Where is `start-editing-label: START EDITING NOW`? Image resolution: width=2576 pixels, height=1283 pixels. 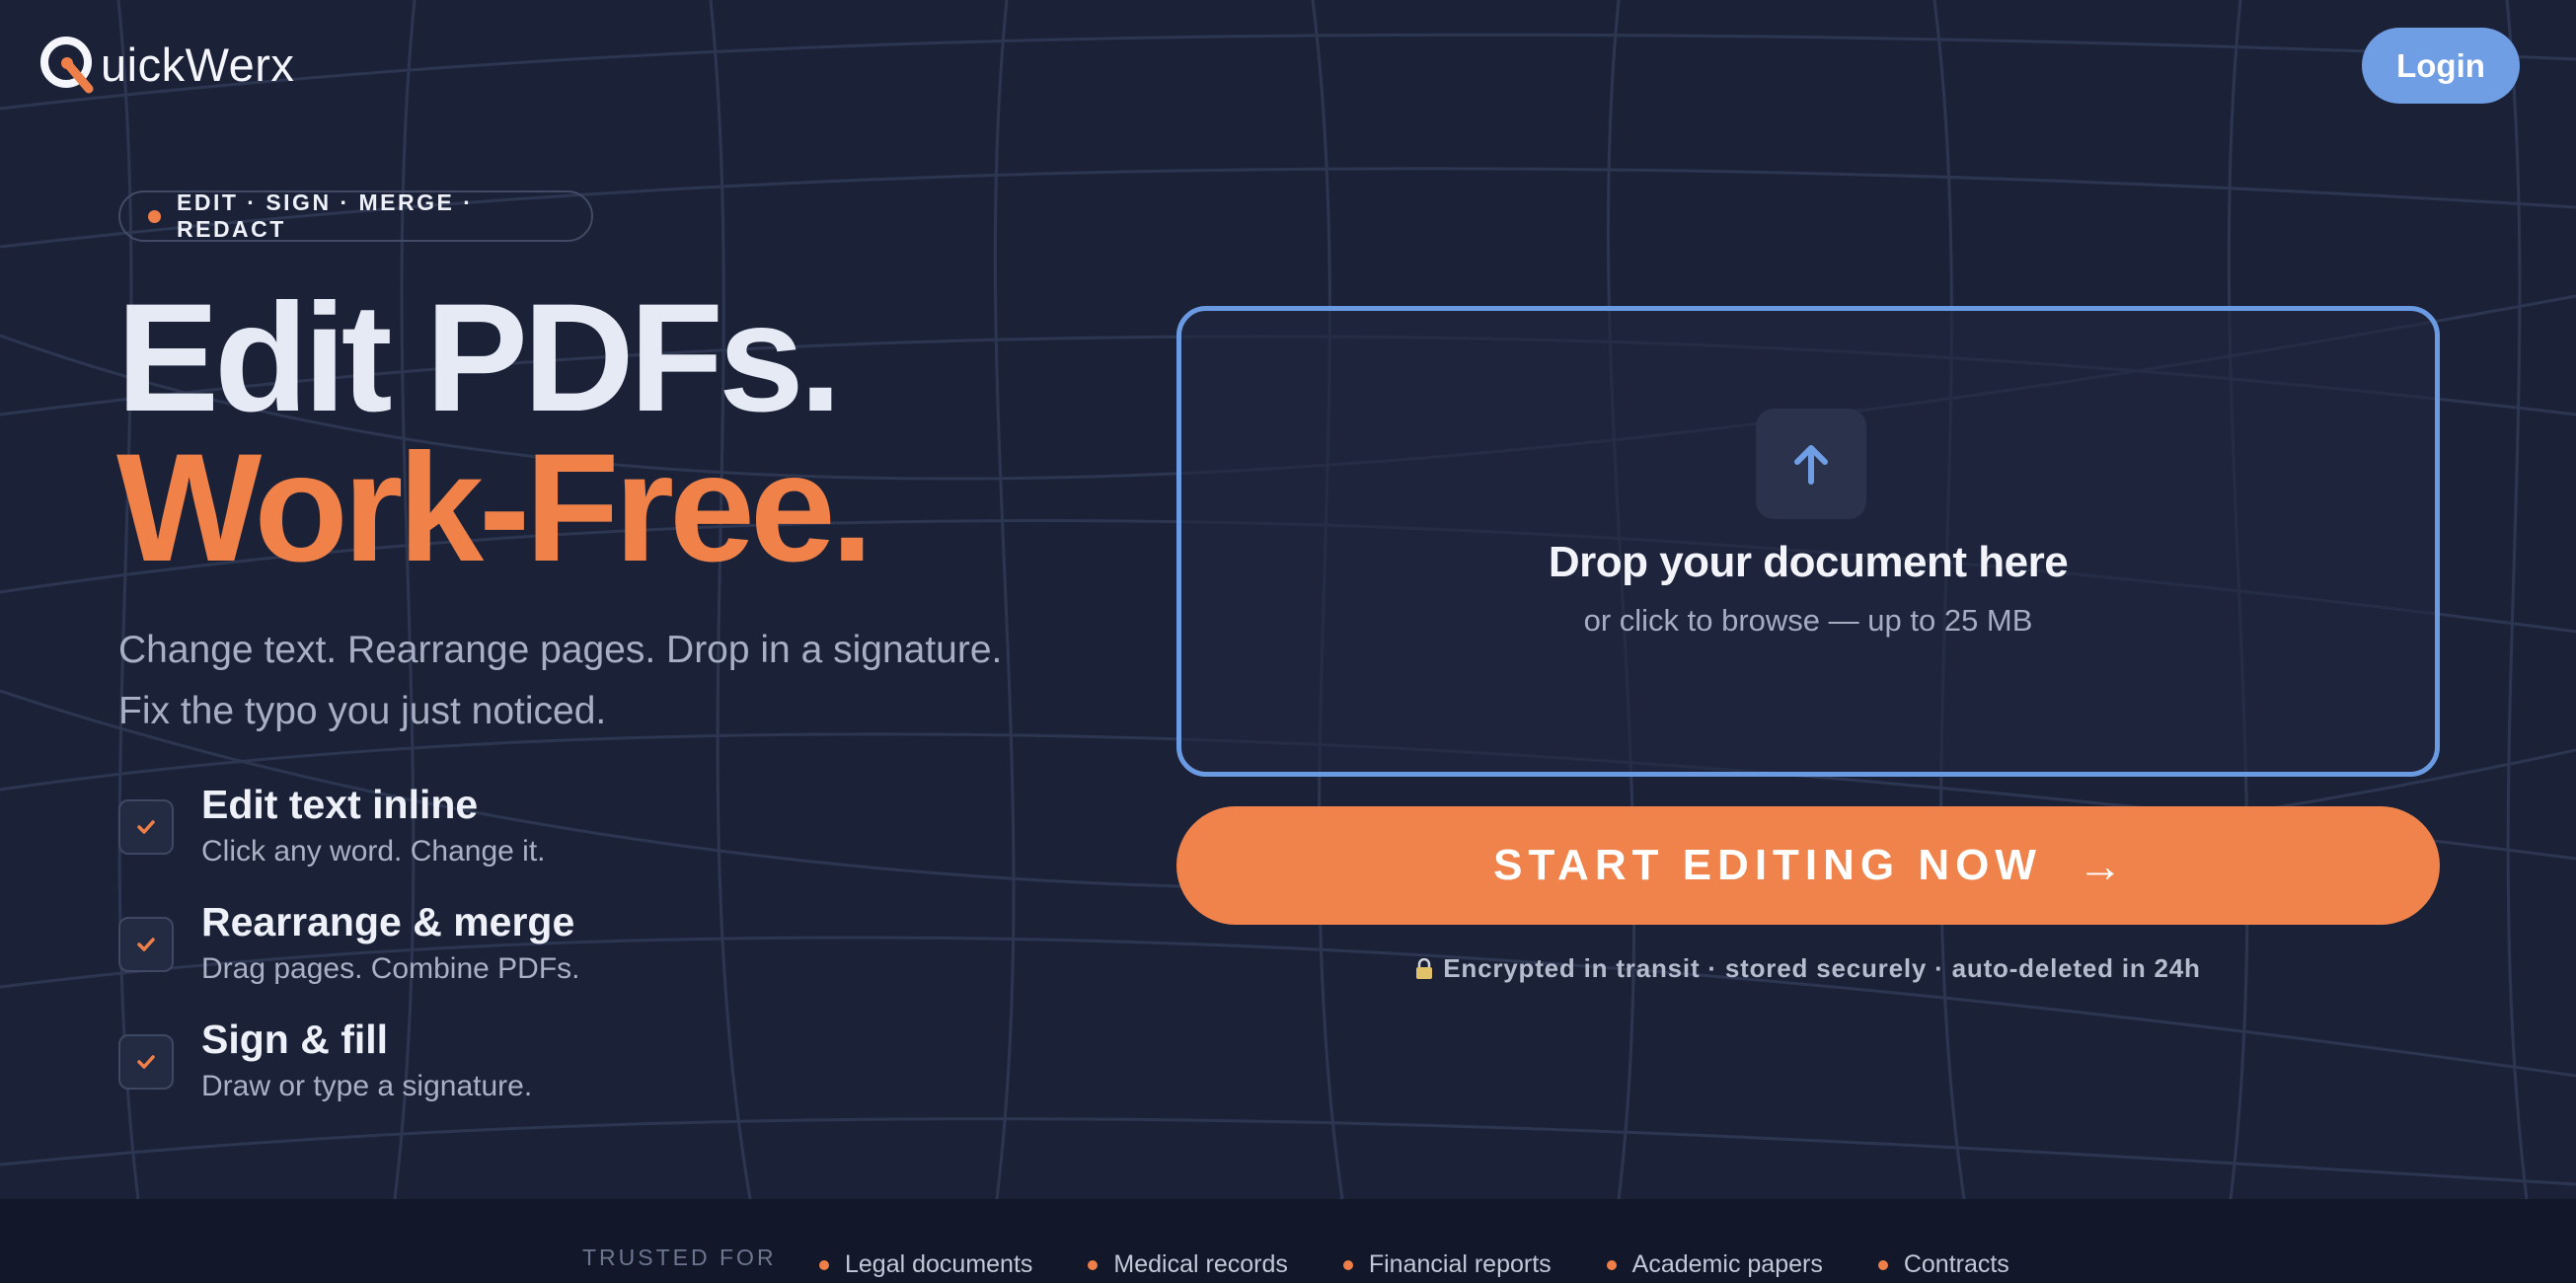
start-editing-label: START EDITING NOW is located at coordinates (1767, 865).